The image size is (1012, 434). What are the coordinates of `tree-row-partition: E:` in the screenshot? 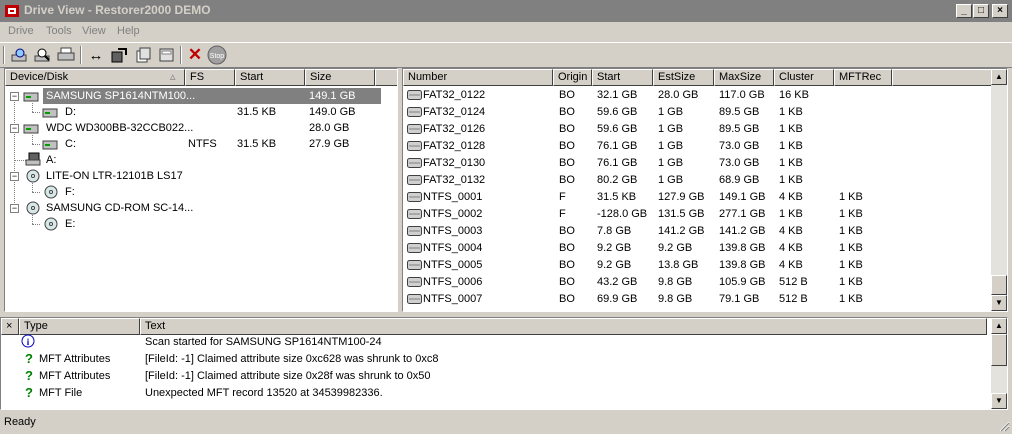 It's located at (200, 224).